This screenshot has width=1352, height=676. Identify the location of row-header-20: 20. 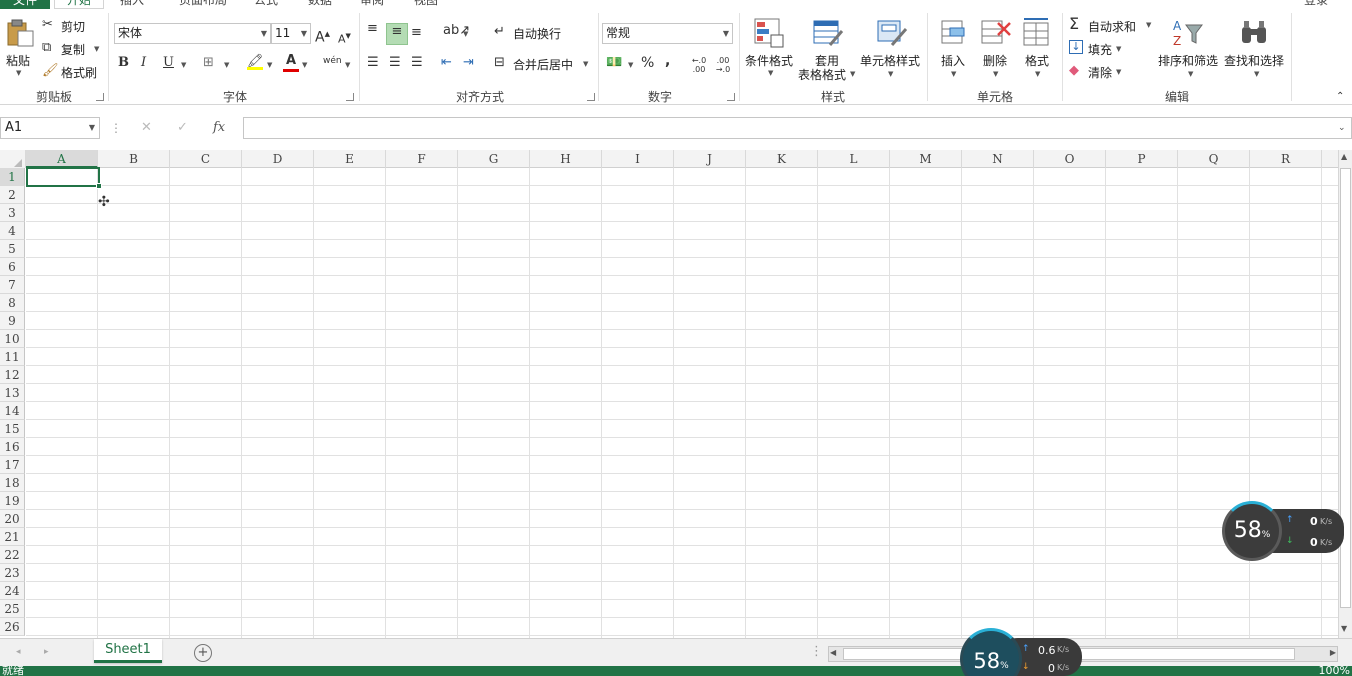
(12, 519).